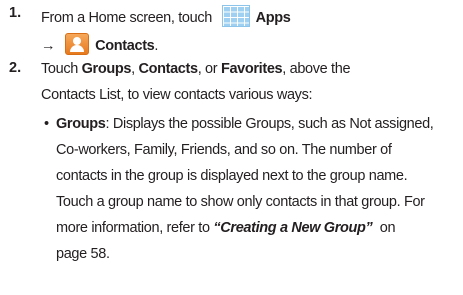 The height and width of the screenshot is (295, 463). What do you see at coordinates (106, 69) in the screenshot?
I see `groups-term: Groups` at bounding box center [106, 69].